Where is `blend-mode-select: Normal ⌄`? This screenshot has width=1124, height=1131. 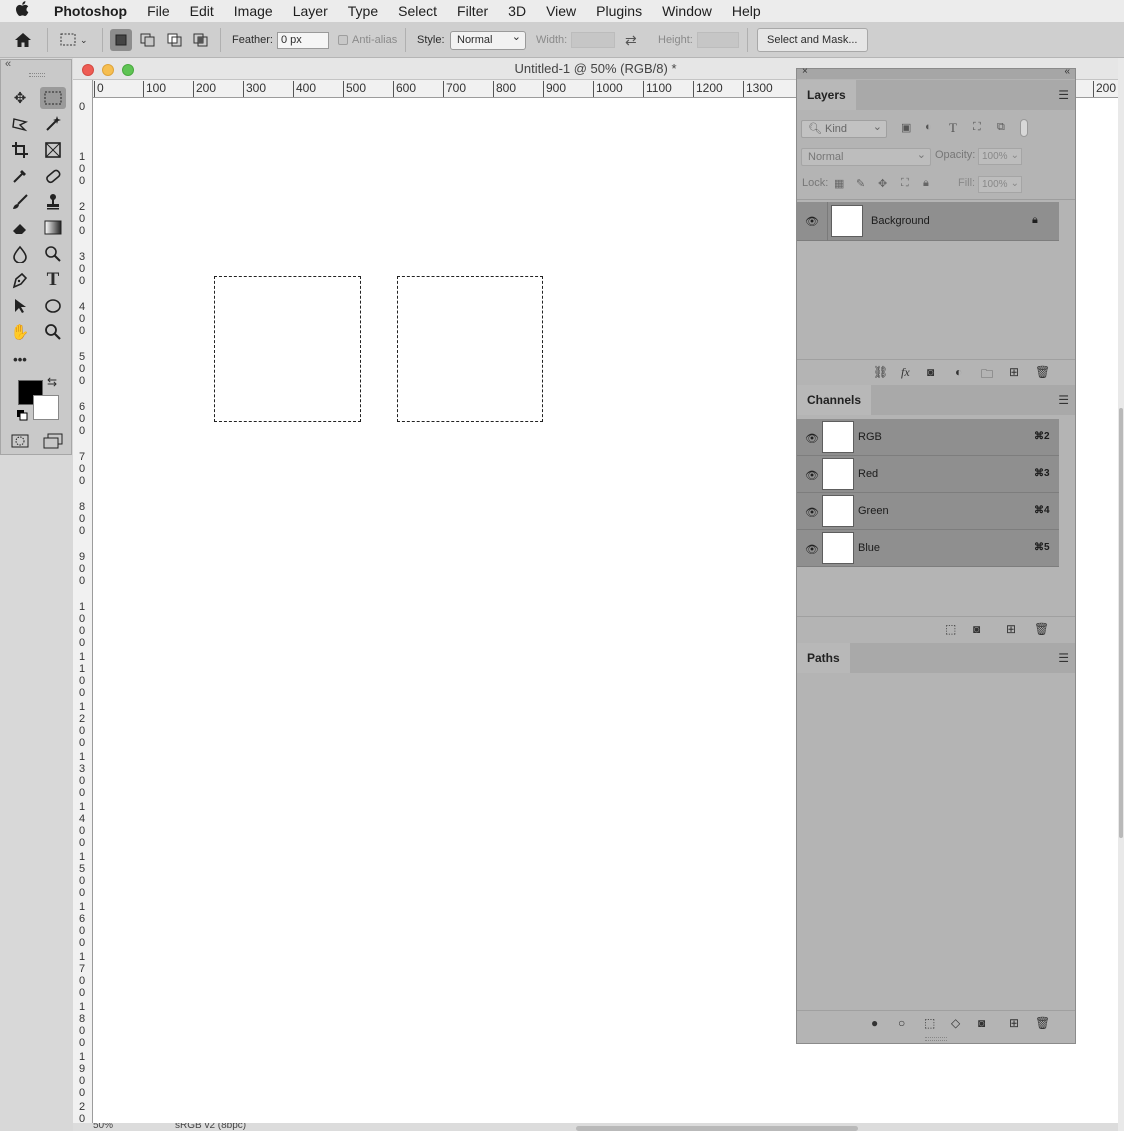 blend-mode-select: Normal ⌄ is located at coordinates (866, 157).